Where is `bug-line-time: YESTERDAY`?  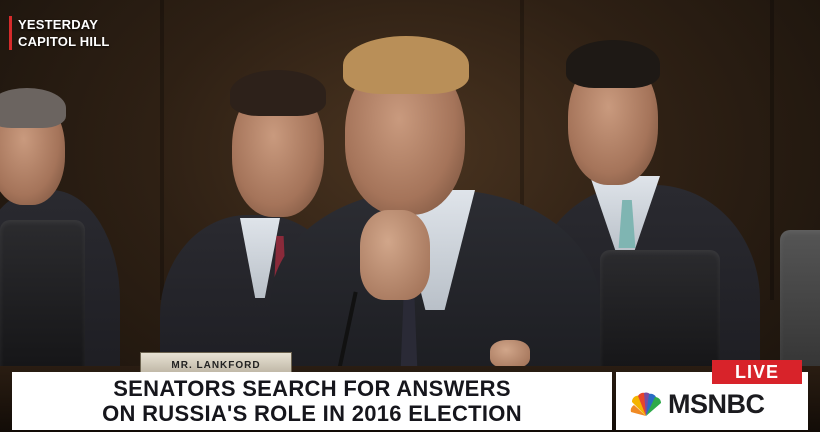
bug-line-time: YESTERDAY is located at coordinates (58, 24).